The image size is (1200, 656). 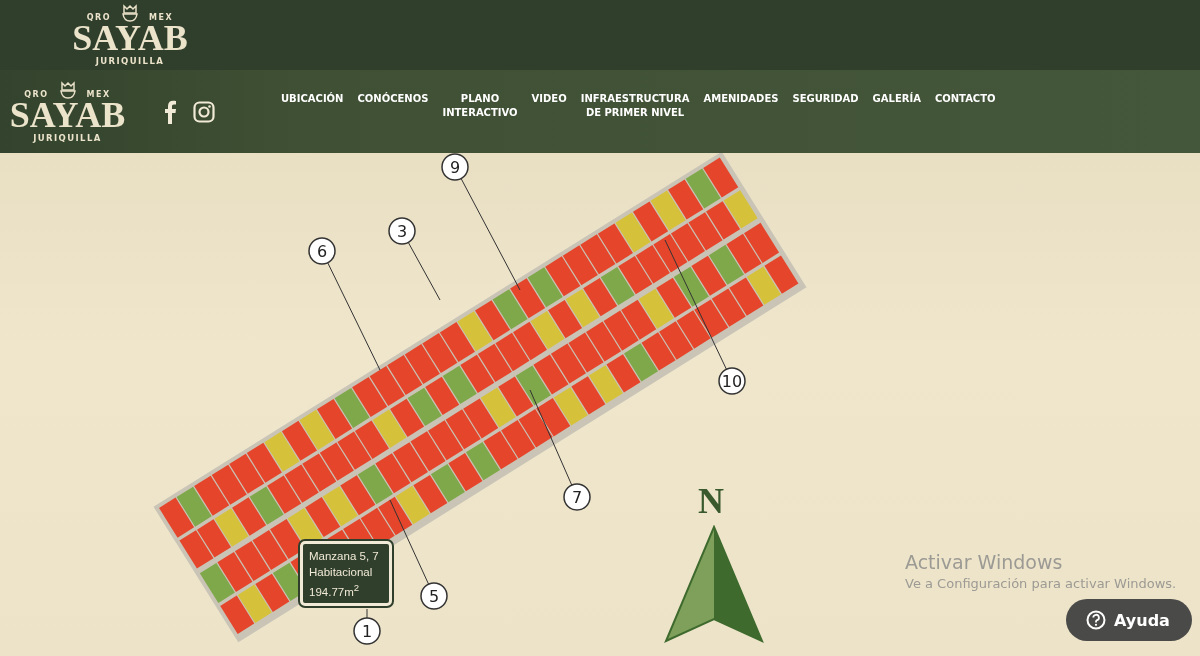 I want to click on tooltip-text: Manzana 5, 7, so click(x=344, y=556).